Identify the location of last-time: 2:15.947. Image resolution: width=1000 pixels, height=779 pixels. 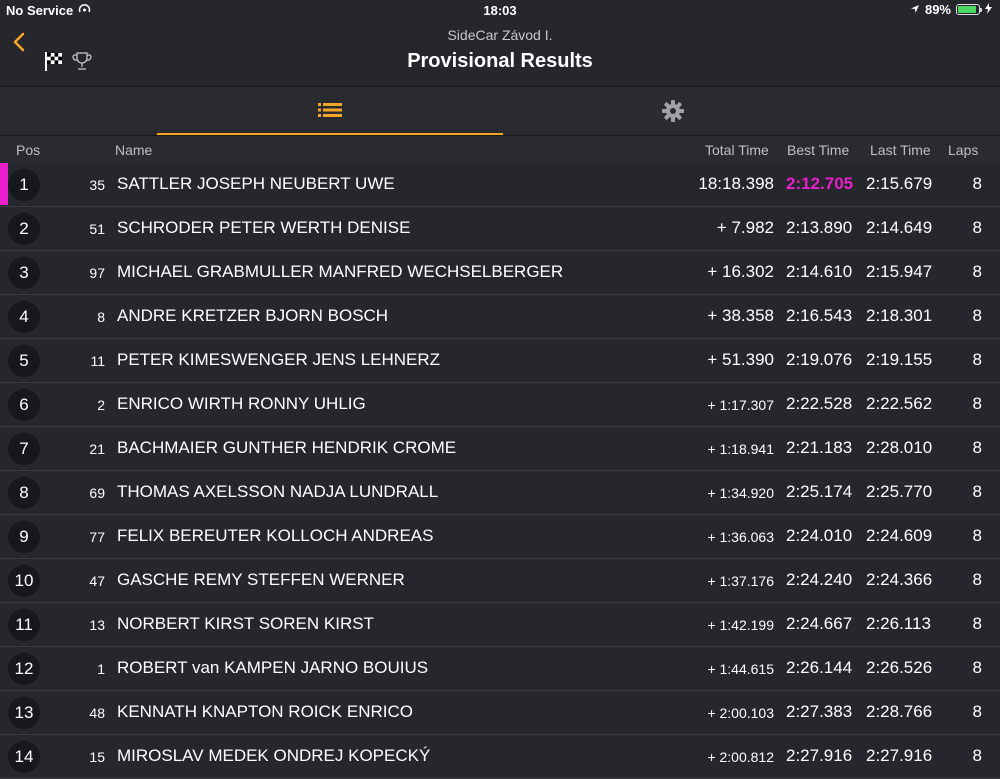
(899, 271).